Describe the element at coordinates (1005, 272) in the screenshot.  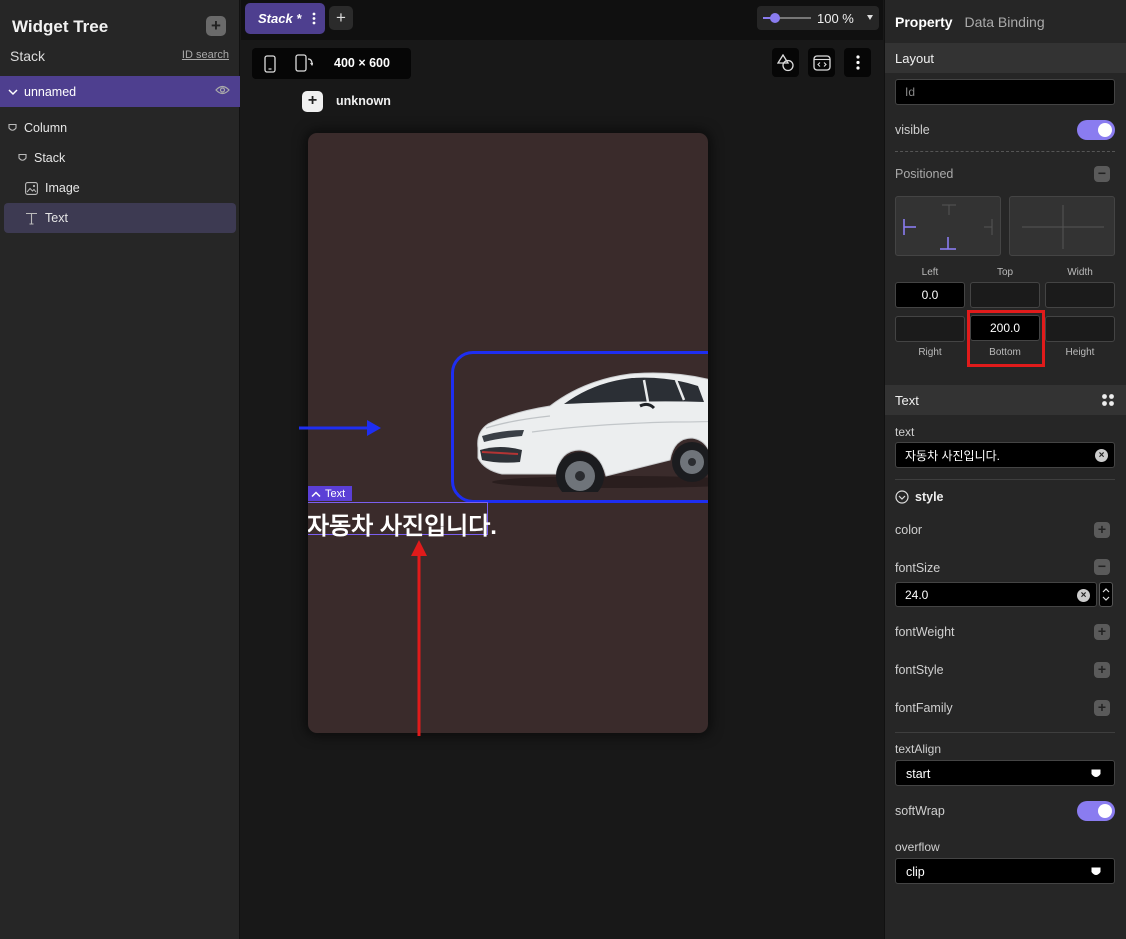
I see `top-label: Top` at that location.